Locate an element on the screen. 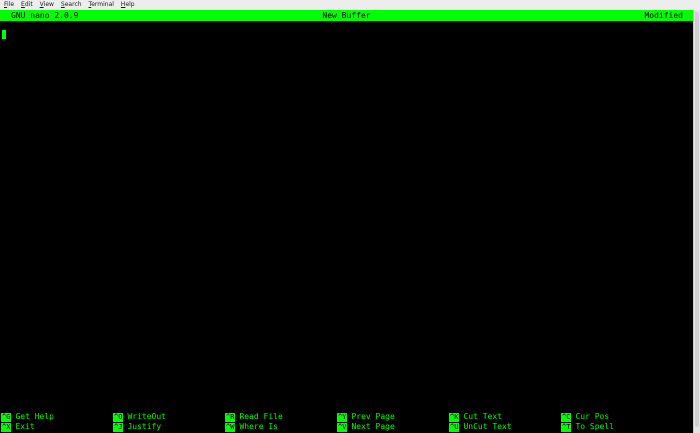 This screenshot has width=700, height=433. menu-edit-label: dit is located at coordinates (28, 4).